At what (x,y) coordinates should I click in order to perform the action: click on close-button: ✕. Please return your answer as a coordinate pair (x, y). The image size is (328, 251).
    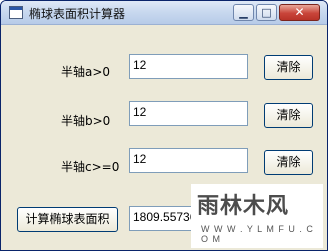
    Looking at the image, I should click on (299, 12).